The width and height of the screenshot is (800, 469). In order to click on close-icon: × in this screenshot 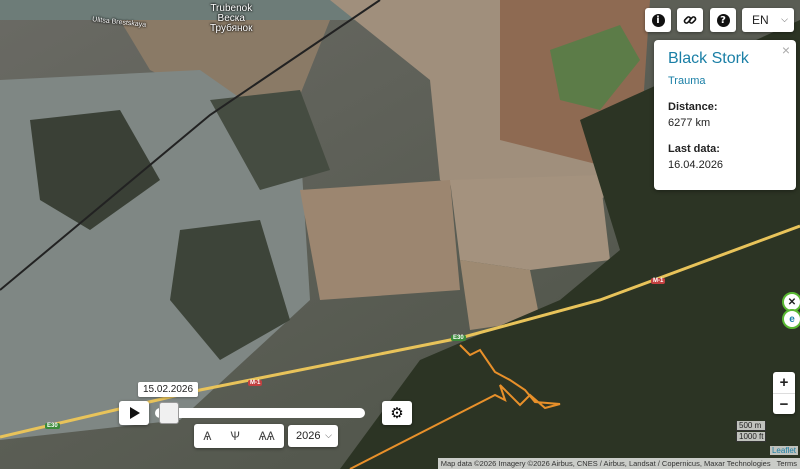, I will do `click(786, 50)`.